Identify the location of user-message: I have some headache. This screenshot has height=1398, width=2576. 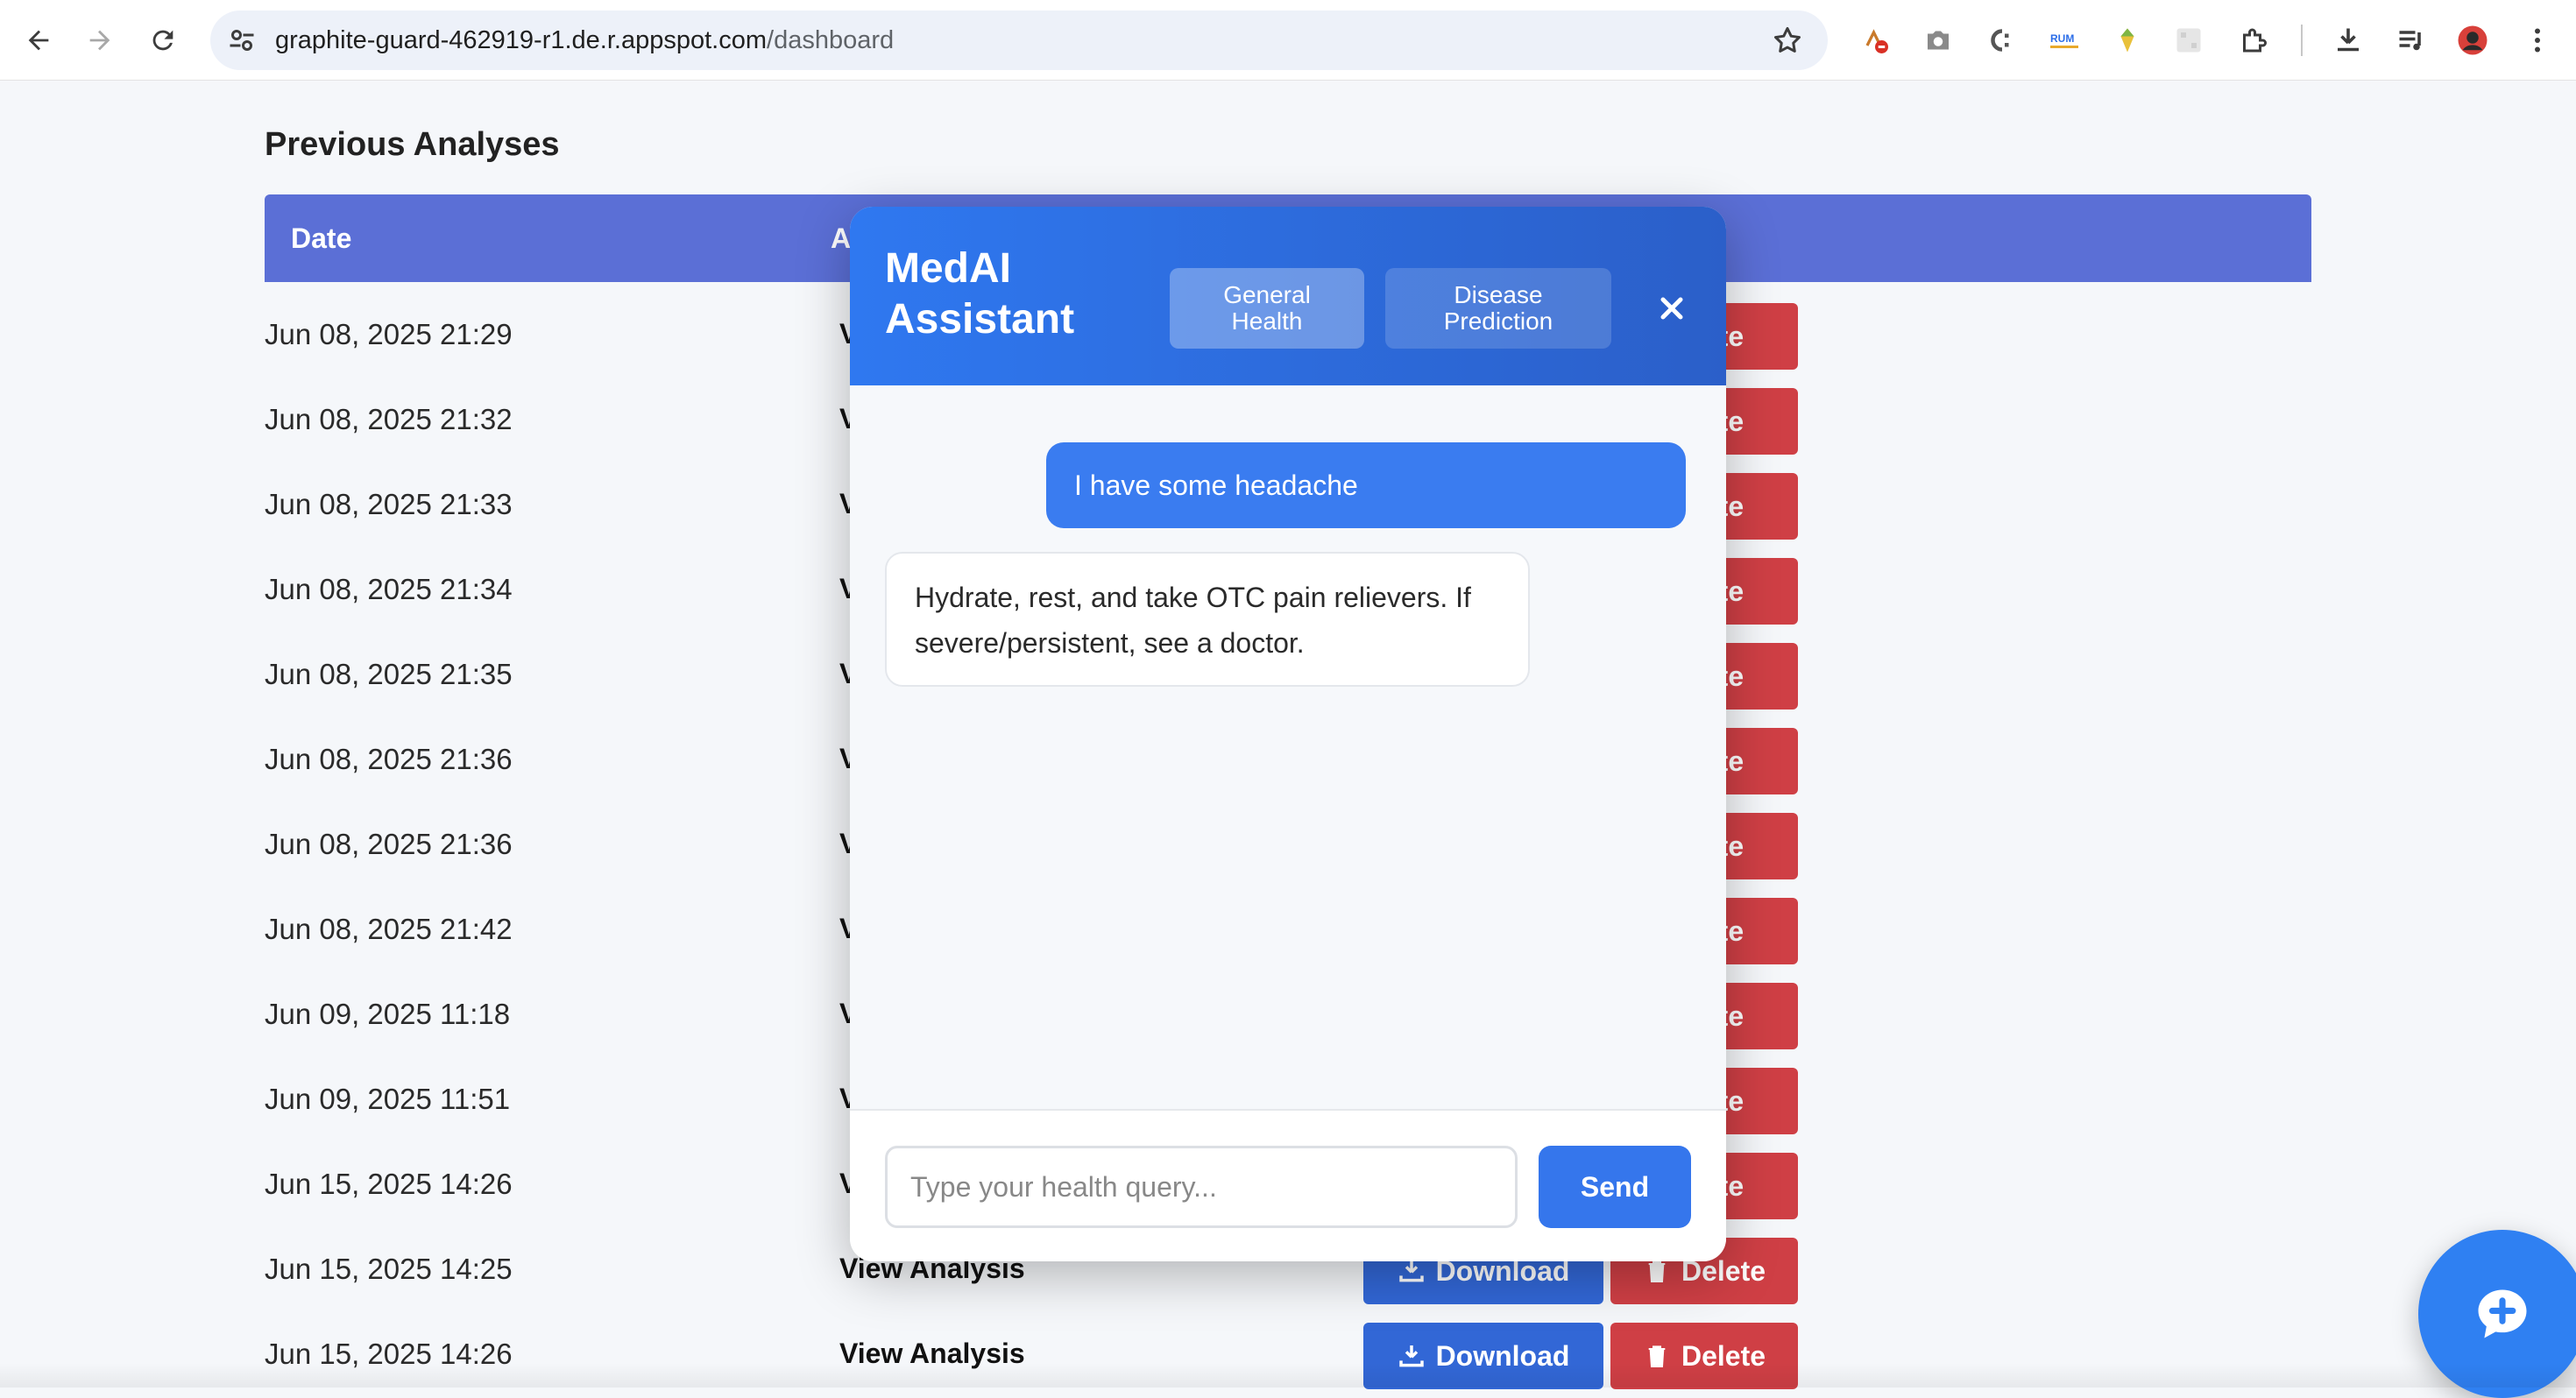
(1366, 485).